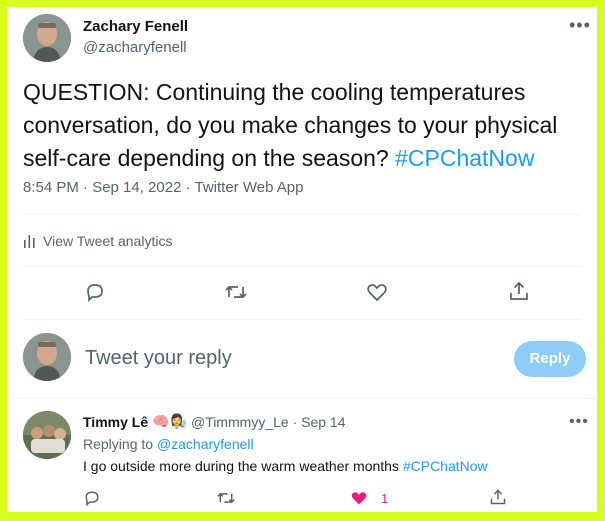 This screenshot has height=521, width=605. Describe the element at coordinates (226, 498) in the screenshot. I see `reply-retweet-icon` at that location.